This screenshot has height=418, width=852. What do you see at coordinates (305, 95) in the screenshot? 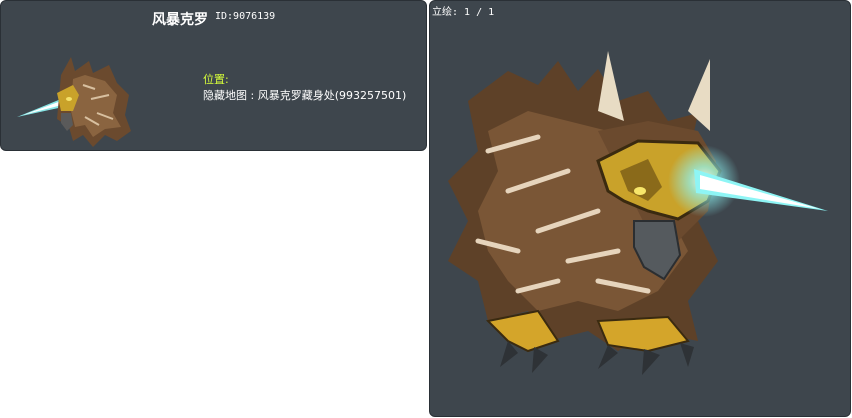
I see `location-value: 隐藏地图 : 风暴克罗藏身处(993257501)` at bounding box center [305, 95].